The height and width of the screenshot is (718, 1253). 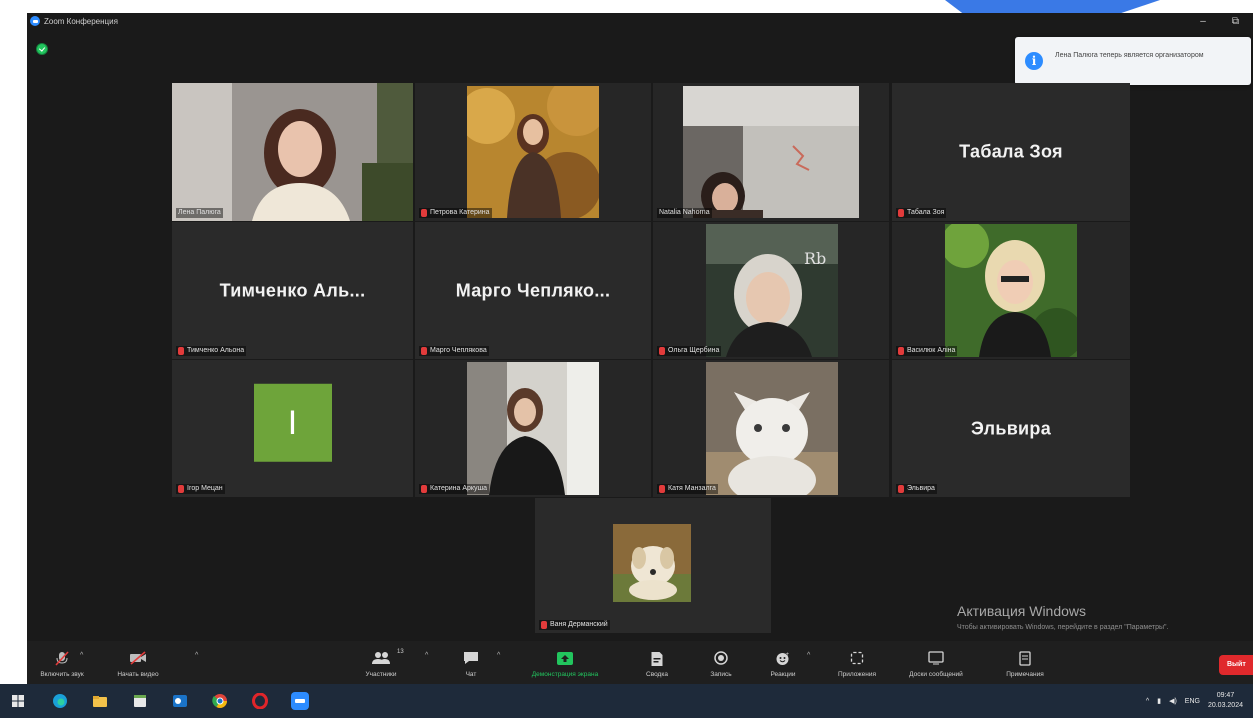 I want to click on clock: 09:47 20.03.2024, so click(x=1225, y=701).